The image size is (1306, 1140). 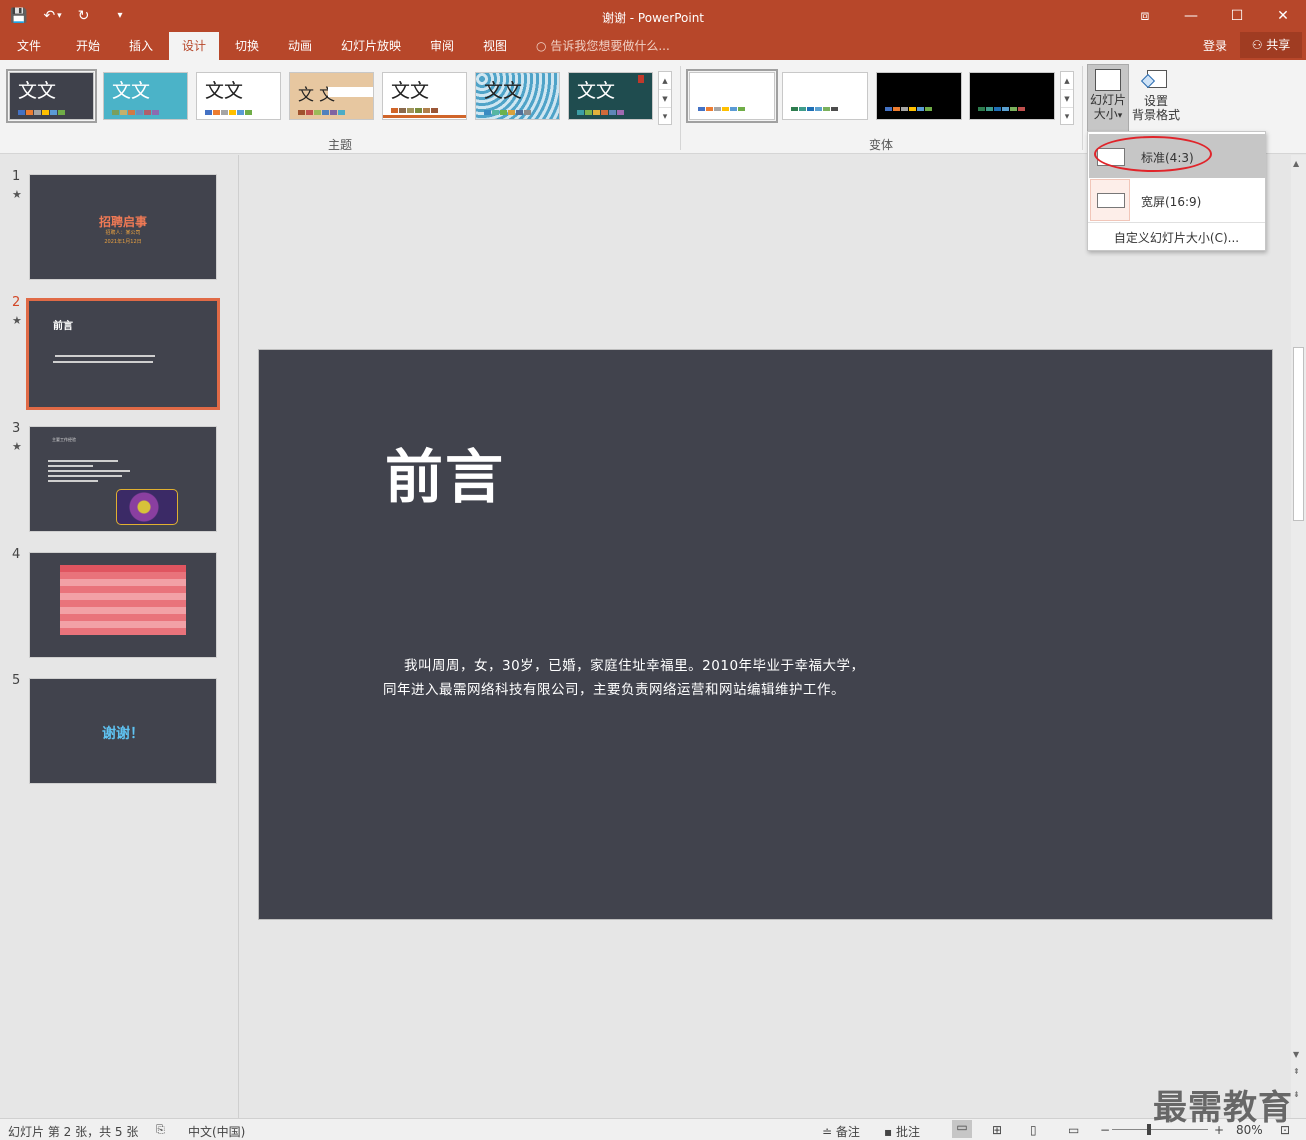 I want to click on tab-transitions: 切换, so click(x=247, y=46).